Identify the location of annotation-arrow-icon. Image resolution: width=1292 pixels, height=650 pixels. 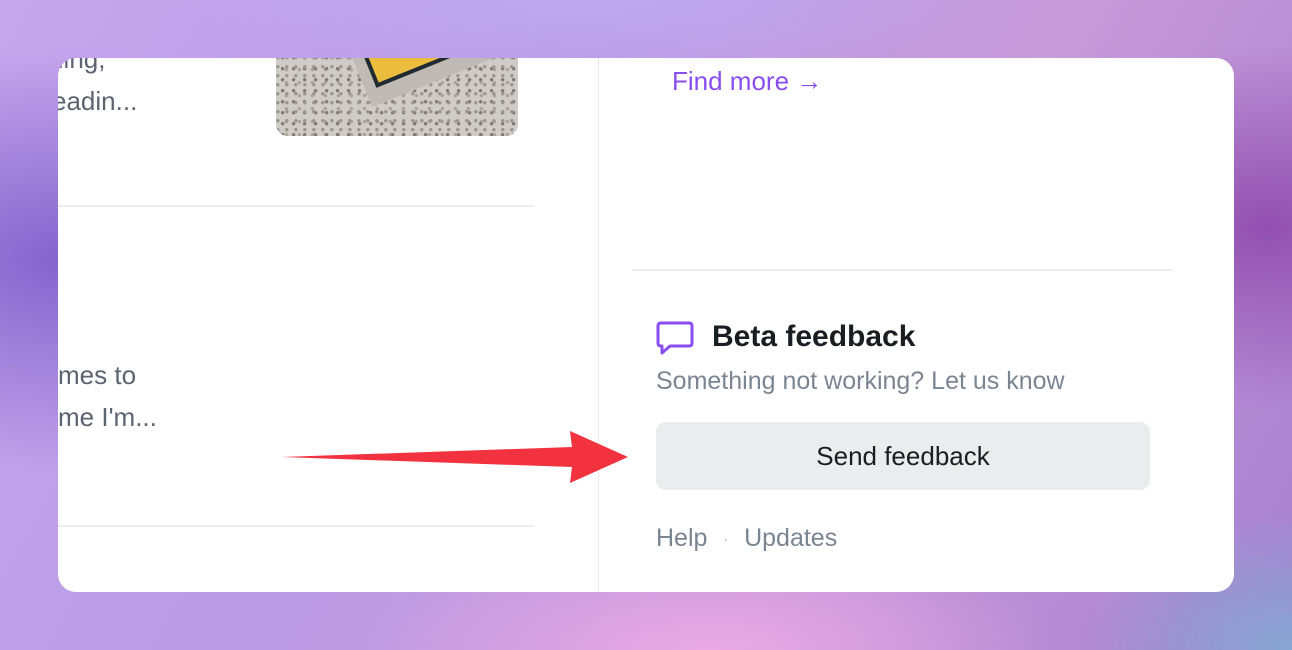
(455, 457).